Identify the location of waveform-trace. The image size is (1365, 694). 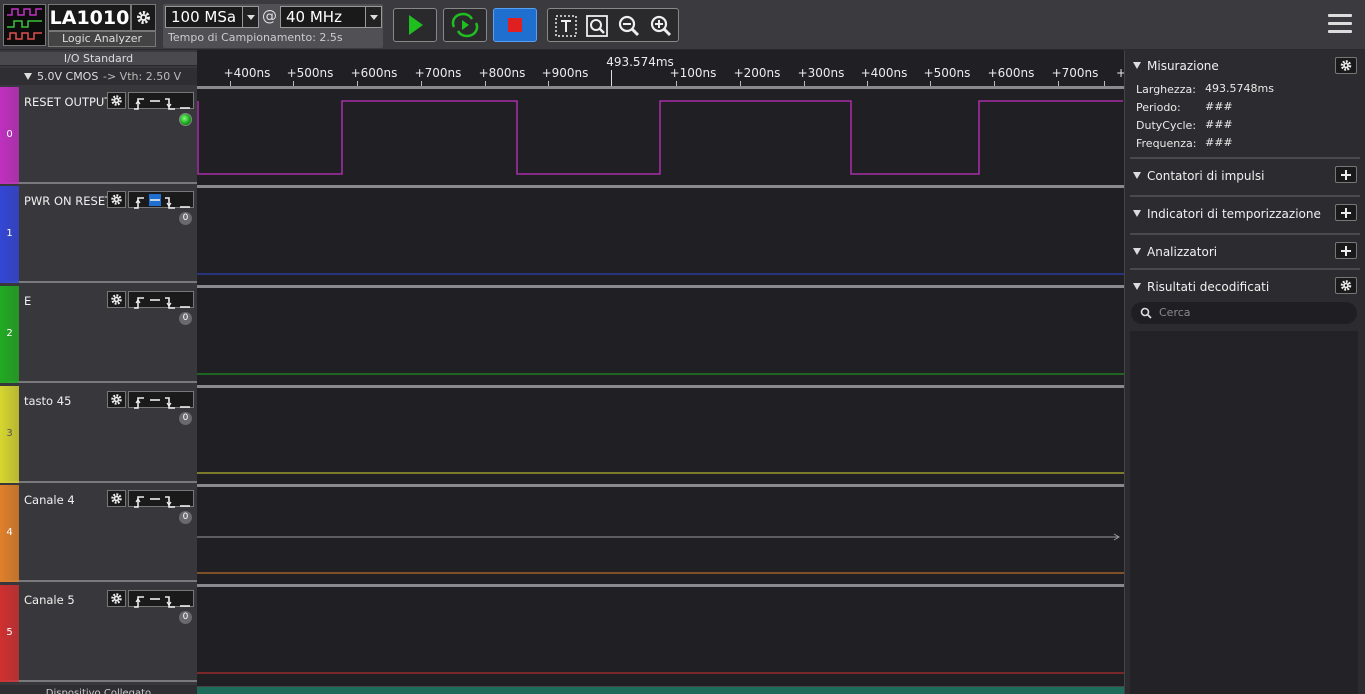
(660, 137).